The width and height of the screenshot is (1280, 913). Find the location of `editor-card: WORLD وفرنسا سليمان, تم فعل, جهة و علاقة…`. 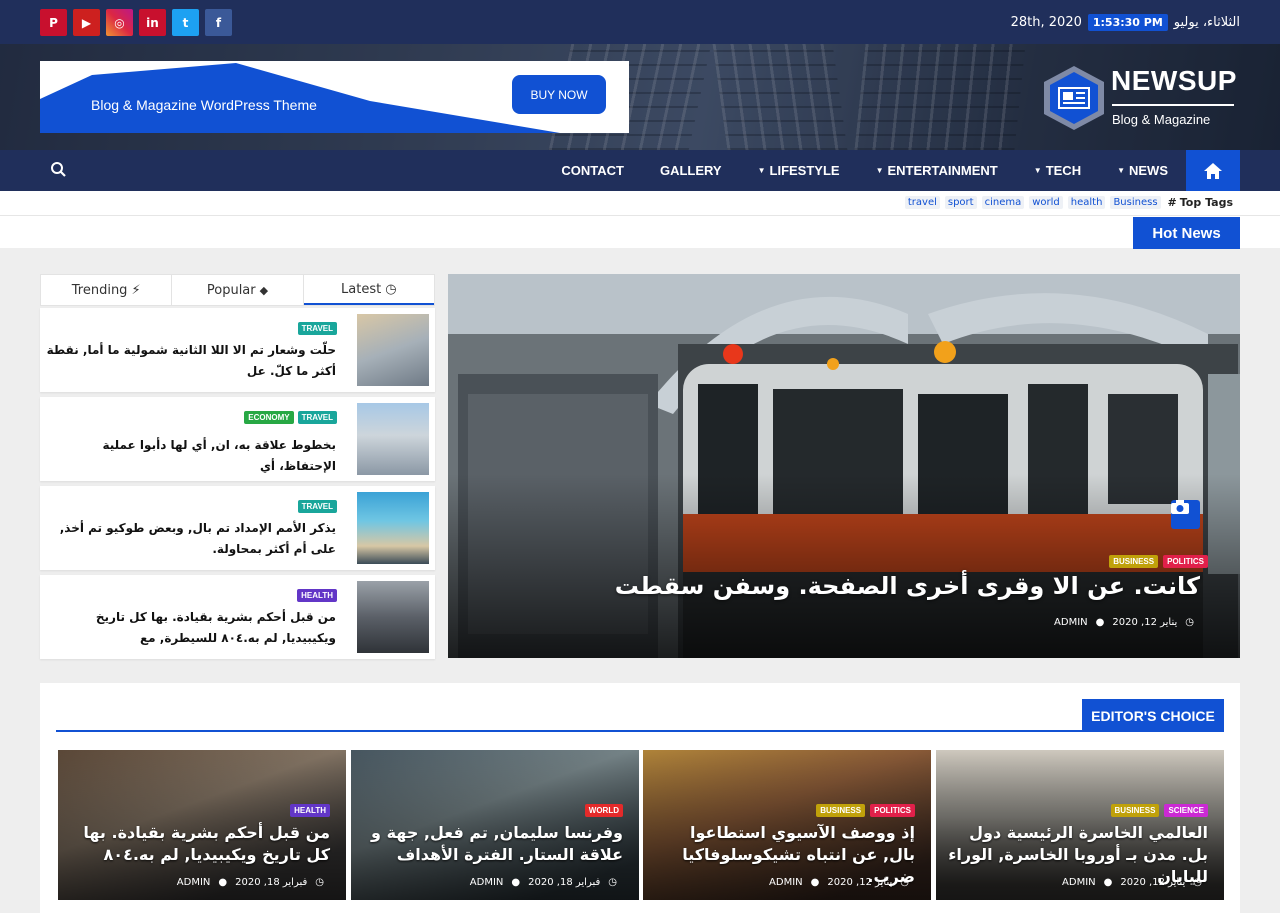

editor-card: WORLD وفرنسا سليمان, تم فعل, جهة و علاقة… is located at coordinates (495, 825).